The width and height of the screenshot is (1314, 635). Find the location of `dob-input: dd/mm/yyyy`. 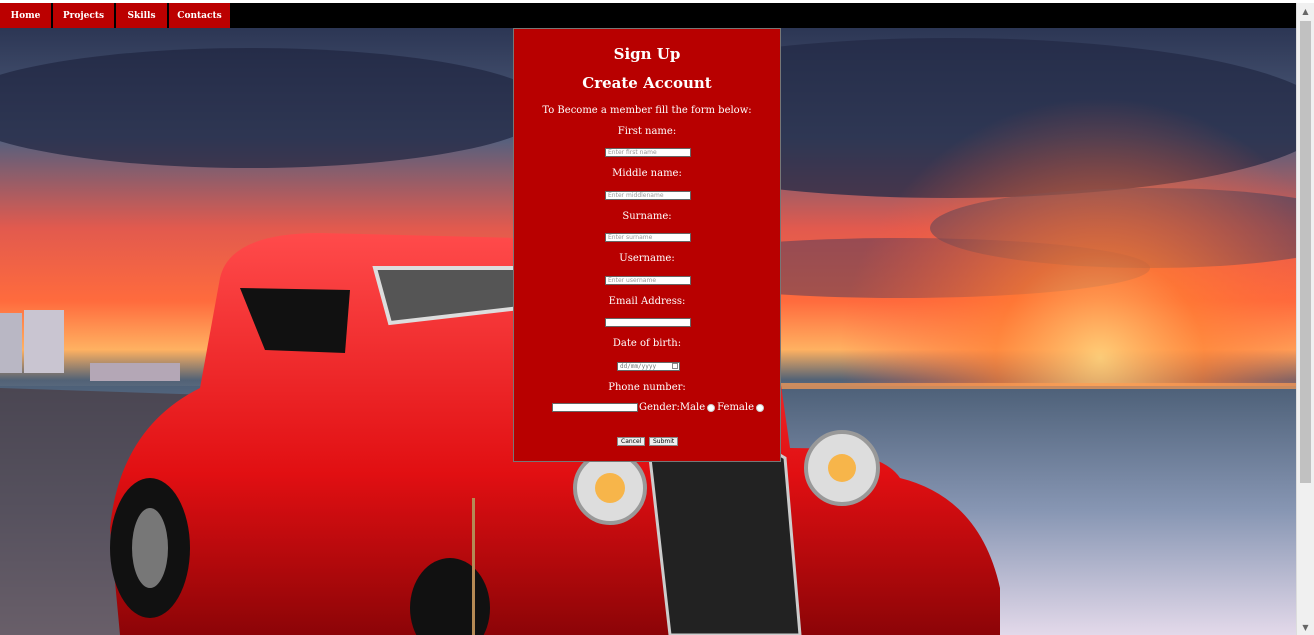

dob-input: dd/mm/yyyy is located at coordinates (648, 366).